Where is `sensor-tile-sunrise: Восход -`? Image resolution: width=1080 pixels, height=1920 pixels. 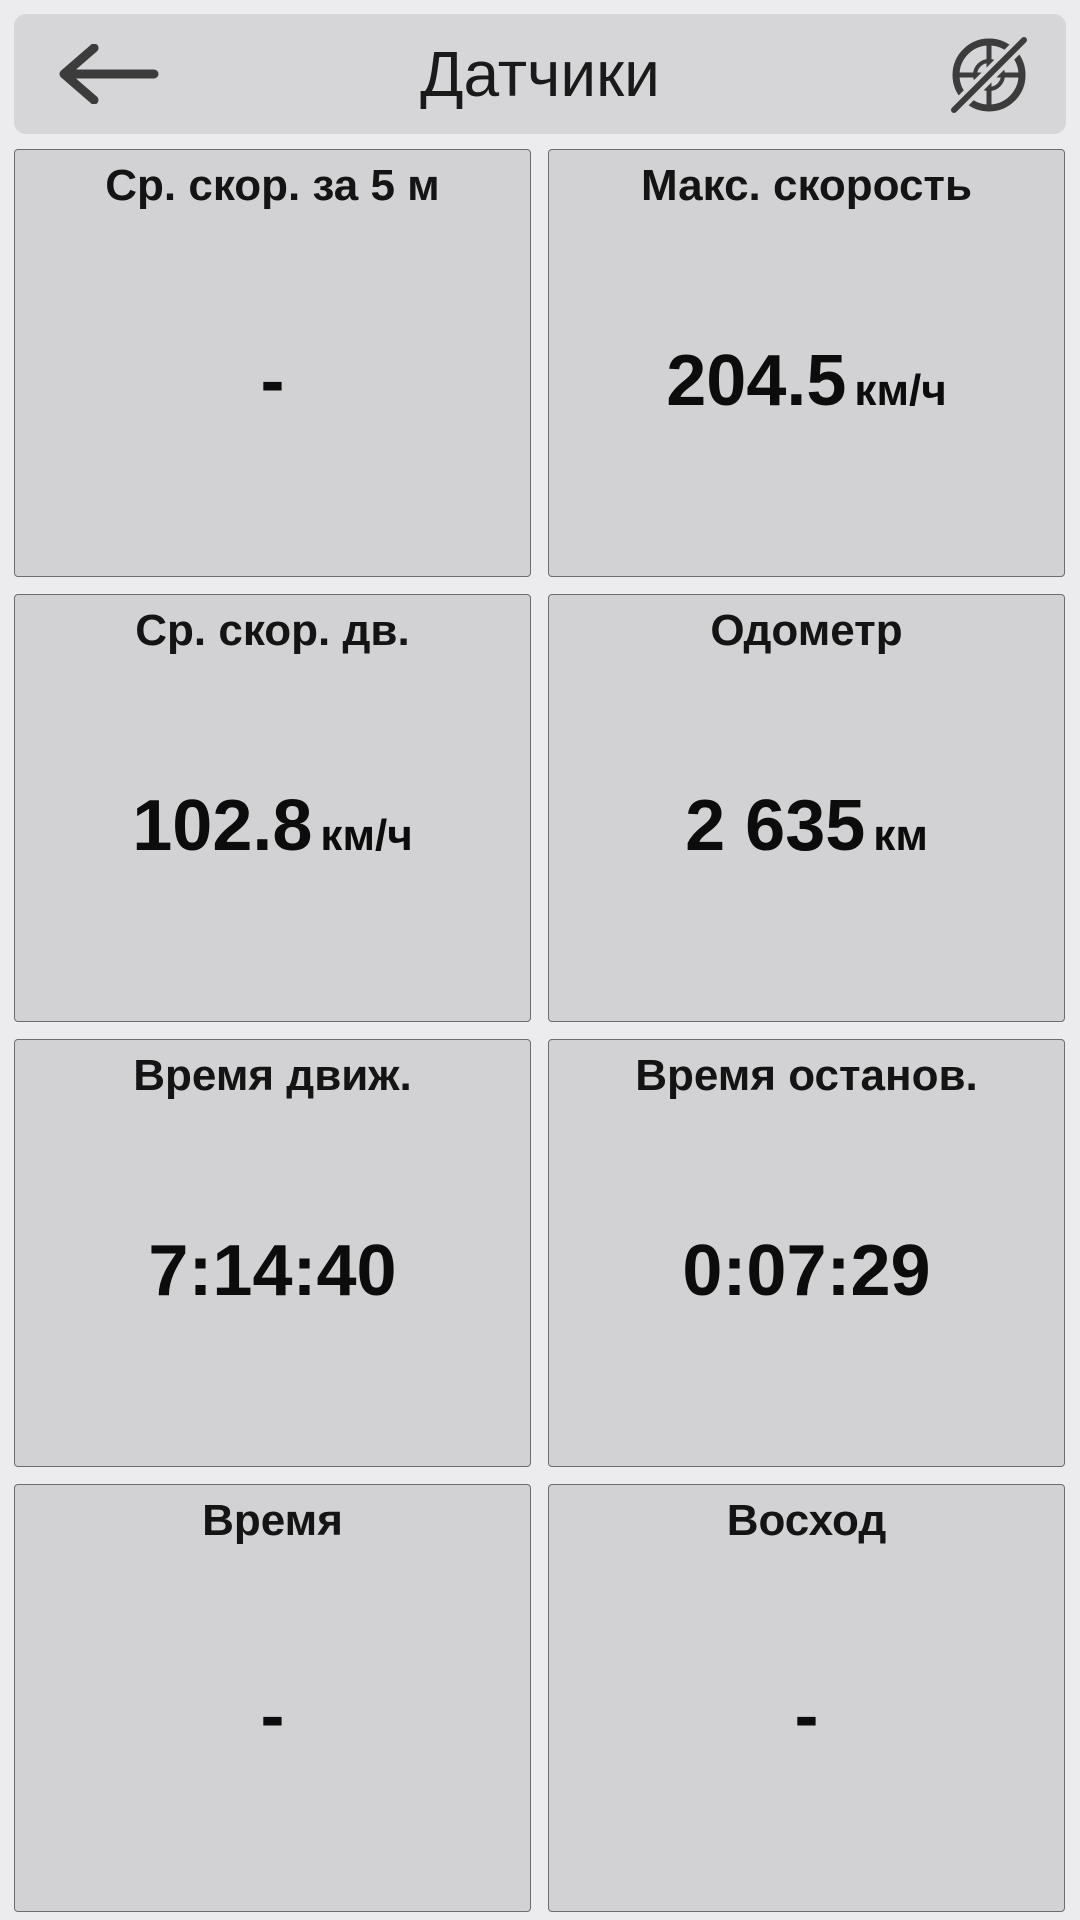 sensor-tile-sunrise: Восход - is located at coordinates (806, 1698).